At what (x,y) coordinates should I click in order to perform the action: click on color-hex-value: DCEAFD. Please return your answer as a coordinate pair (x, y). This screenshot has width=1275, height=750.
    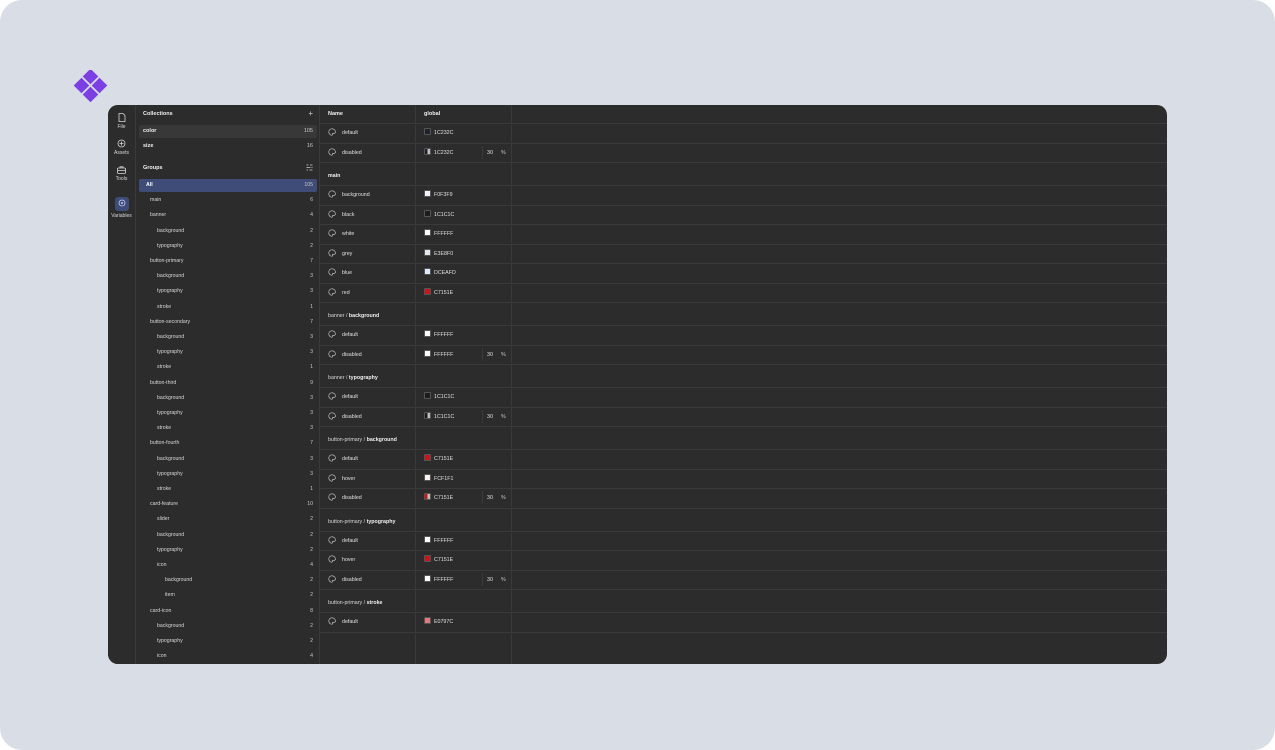
    Looking at the image, I should click on (445, 273).